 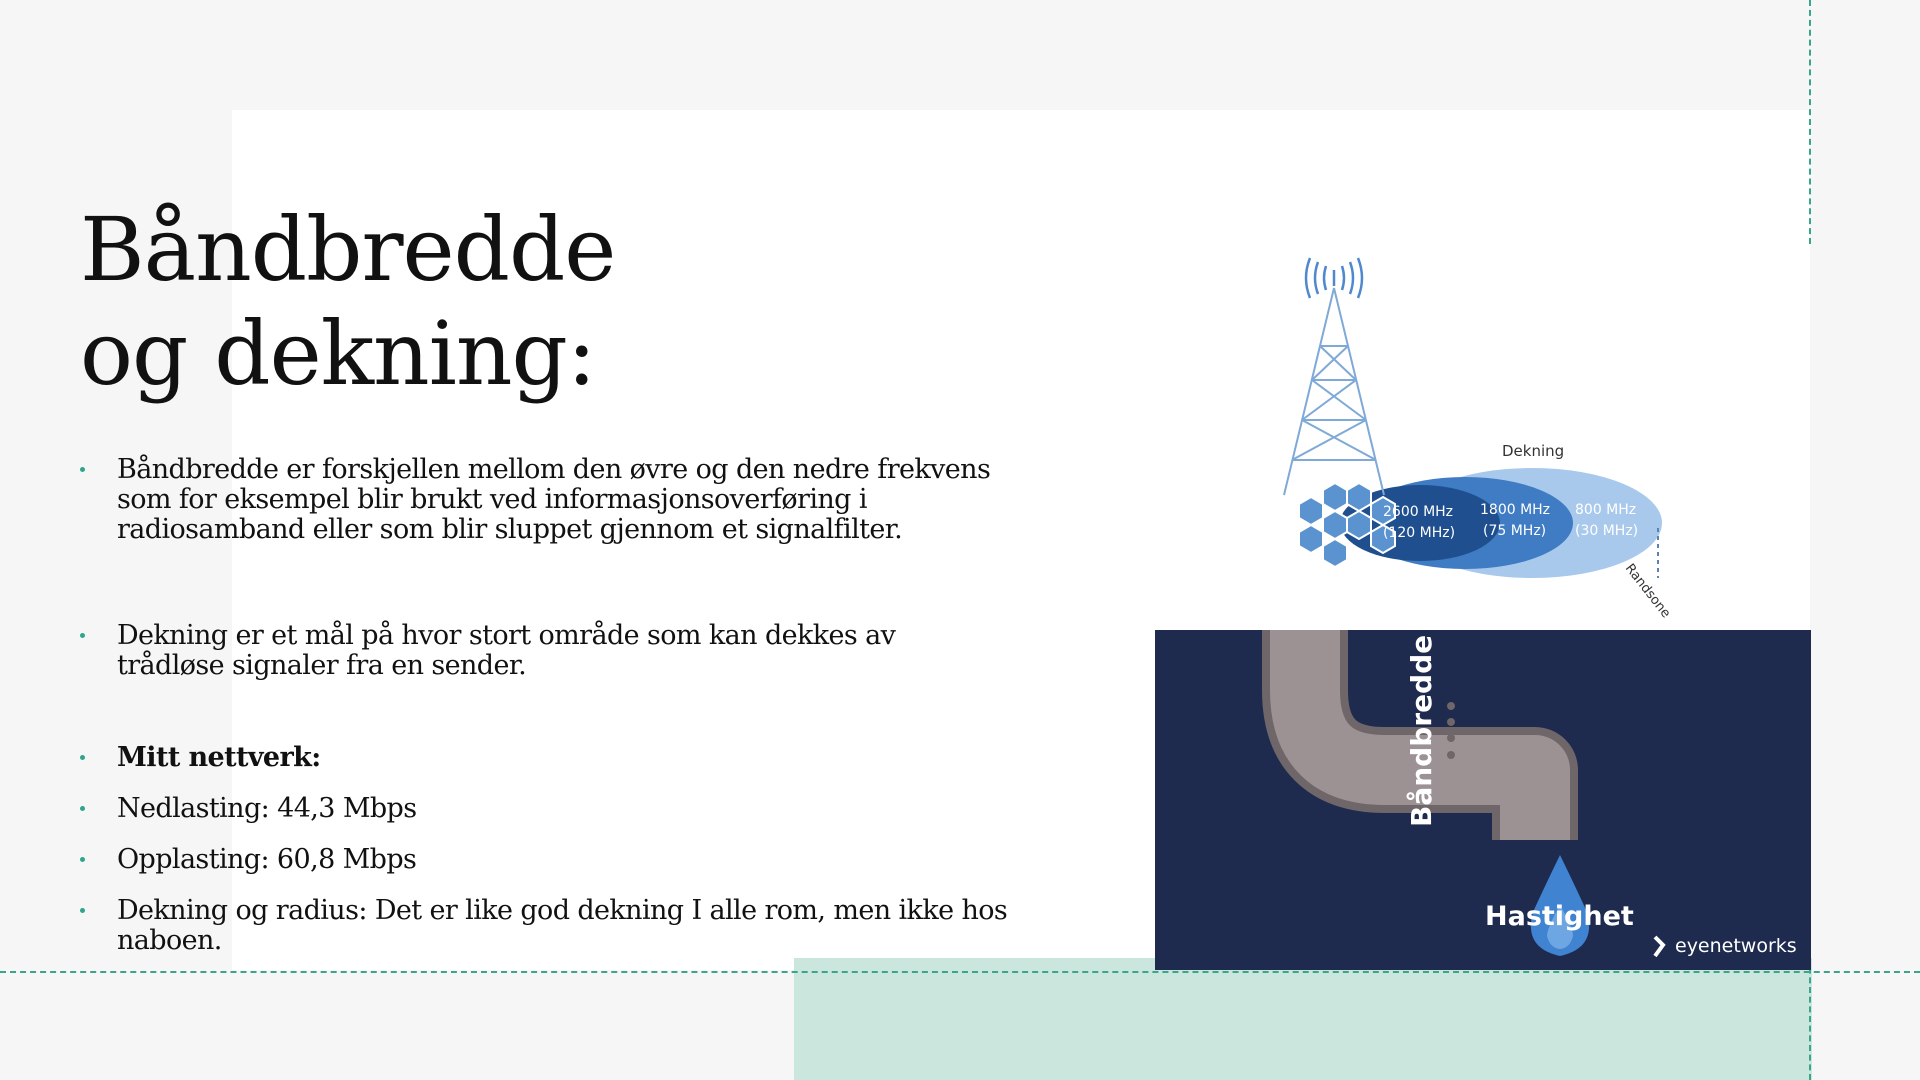 I want to click on bullet-item: Nedlasting: 44,3 Mbps, so click(x=545, y=809).